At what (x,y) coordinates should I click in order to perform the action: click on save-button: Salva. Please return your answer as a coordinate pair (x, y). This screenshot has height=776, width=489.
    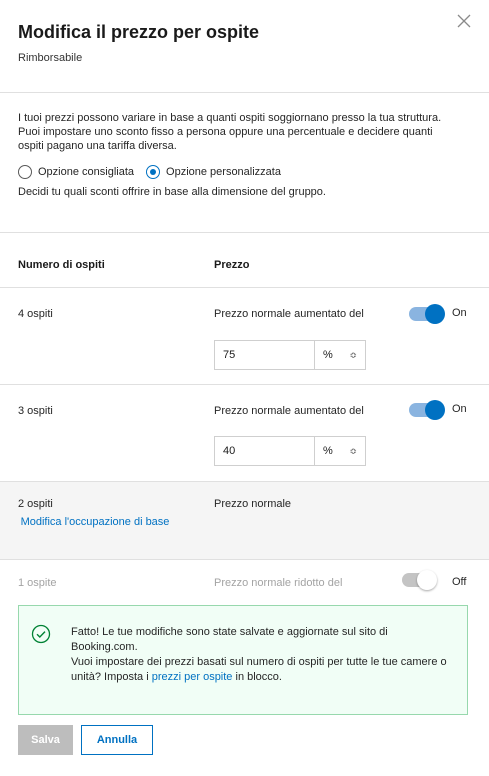
    Looking at the image, I should click on (45, 740).